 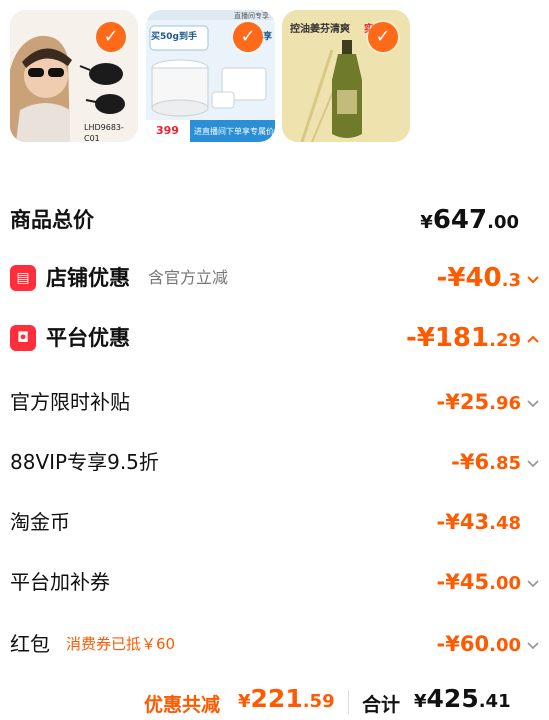 What do you see at coordinates (30, 644) in the screenshot?
I see `platform-item-label: 红包` at bounding box center [30, 644].